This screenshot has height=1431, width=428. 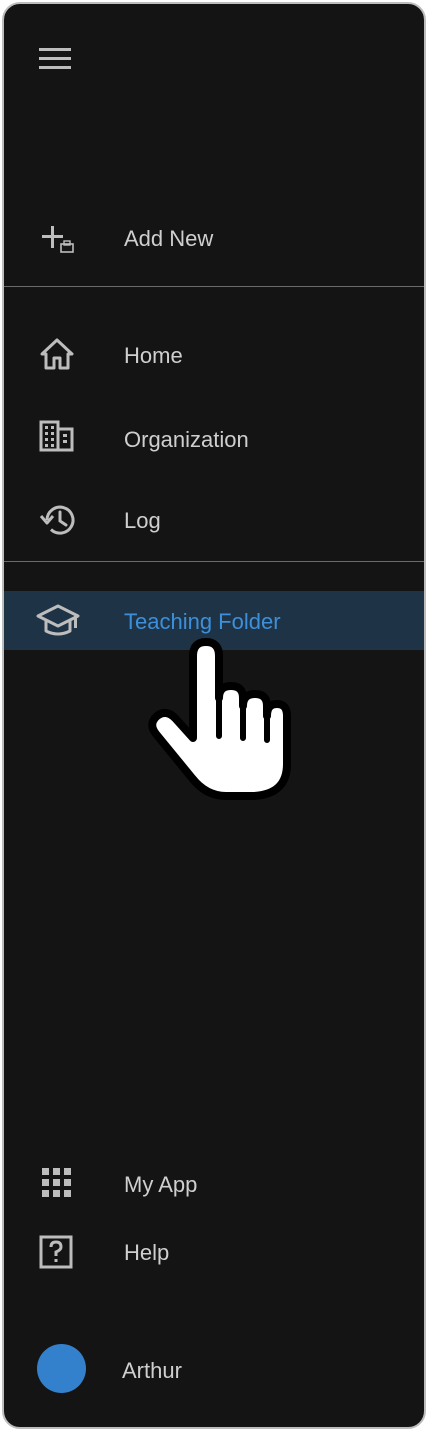 What do you see at coordinates (61, 1368) in the screenshot?
I see `avatar` at bounding box center [61, 1368].